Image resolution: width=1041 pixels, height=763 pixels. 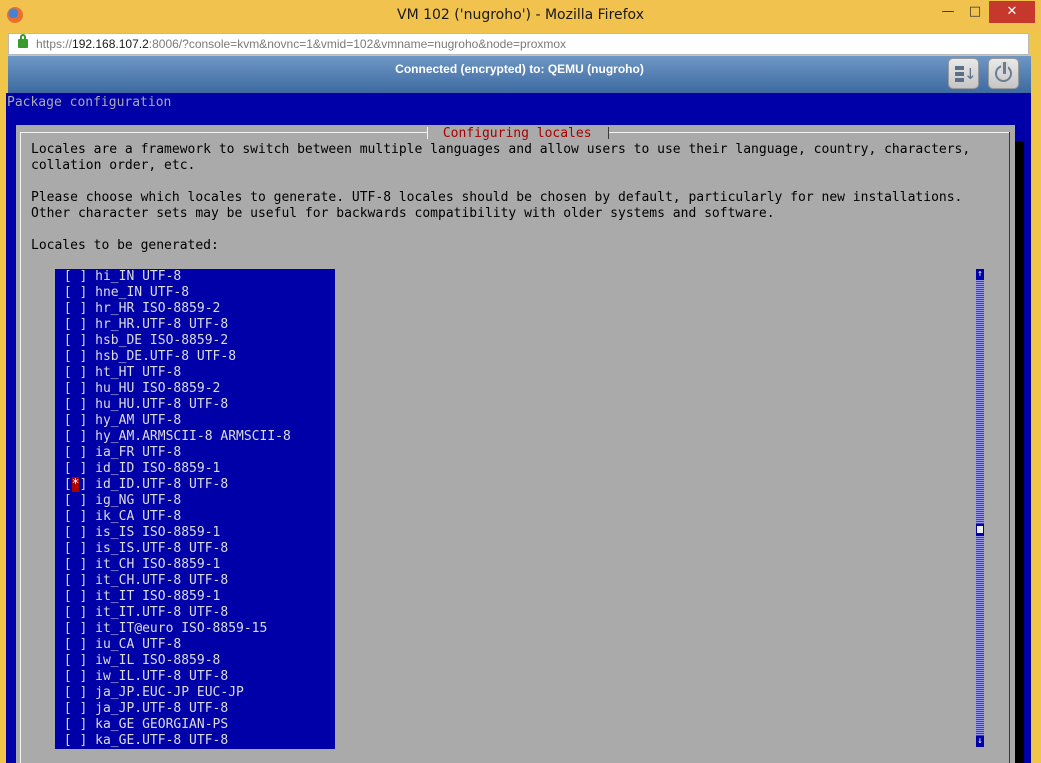 I want to click on locale-item: [ ] hsb_DE.UTF-8 UTF-8, so click(x=195, y=357).